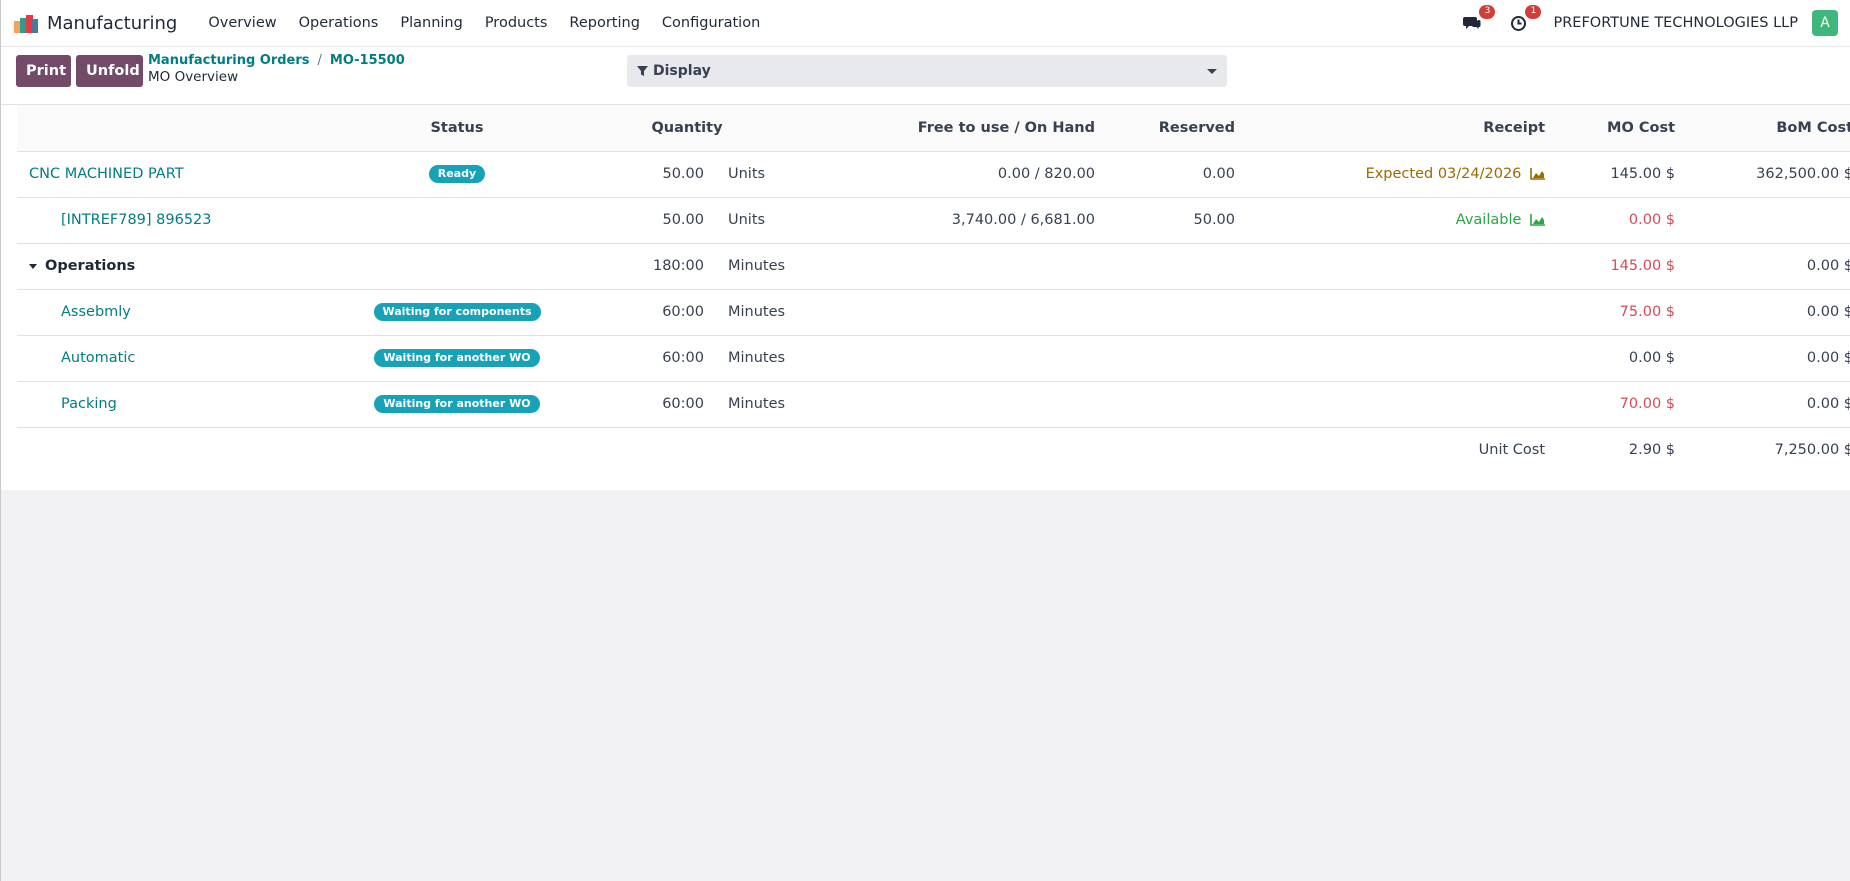  What do you see at coordinates (1472, 23) in the screenshot?
I see `chat-icon` at bounding box center [1472, 23].